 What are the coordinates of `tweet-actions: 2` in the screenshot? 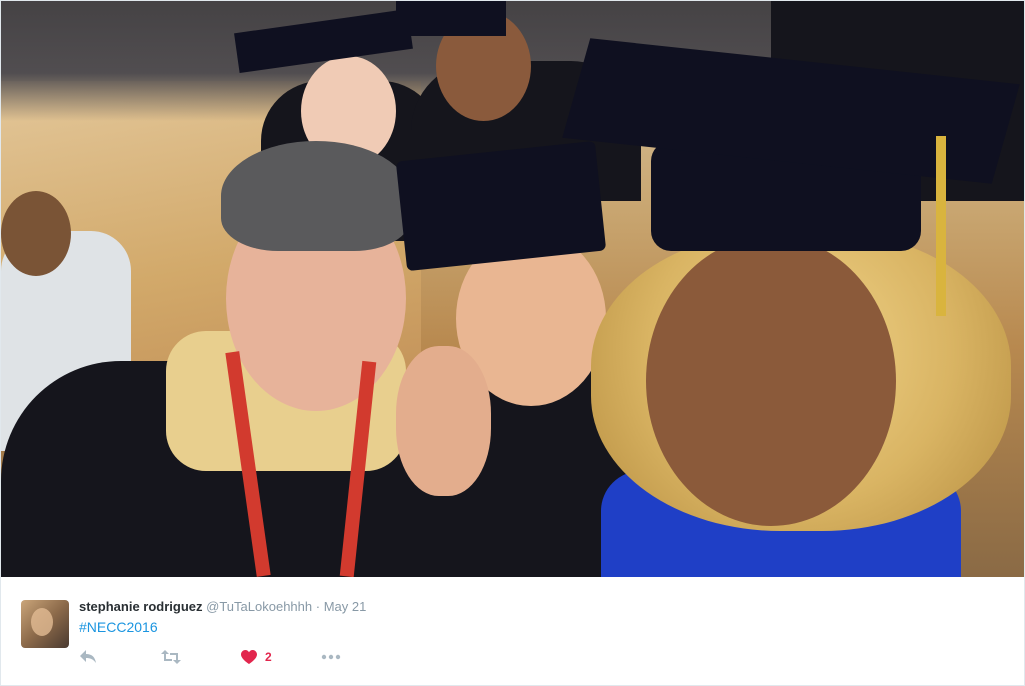 It's located at (210, 657).